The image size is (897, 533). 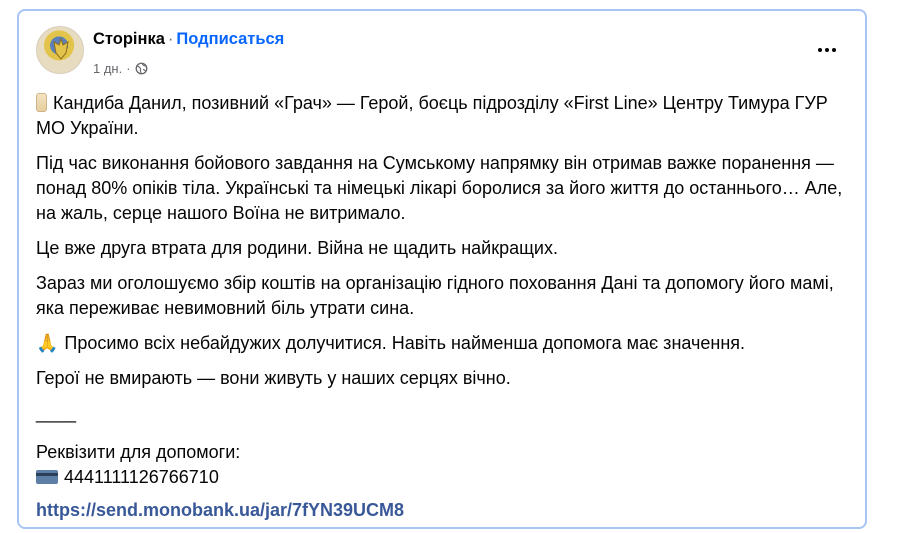 What do you see at coordinates (141, 68) in the screenshot?
I see `globe-icon` at bounding box center [141, 68].